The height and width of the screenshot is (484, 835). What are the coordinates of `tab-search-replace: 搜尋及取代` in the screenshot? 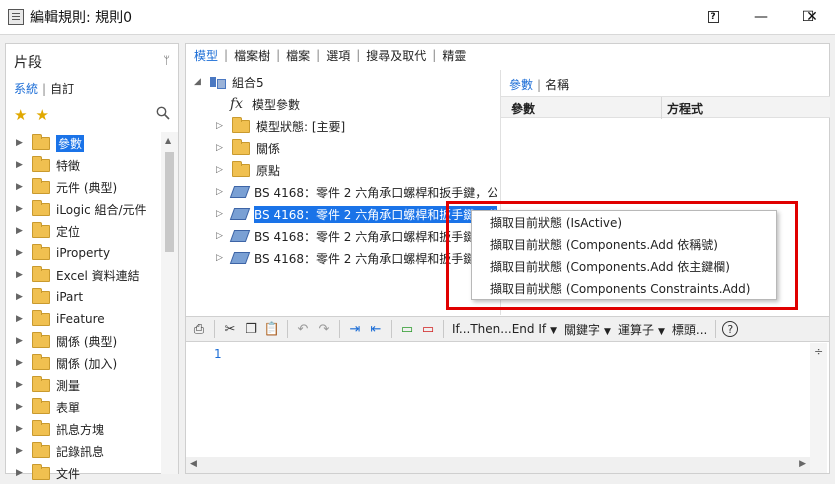 It's located at (396, 55).